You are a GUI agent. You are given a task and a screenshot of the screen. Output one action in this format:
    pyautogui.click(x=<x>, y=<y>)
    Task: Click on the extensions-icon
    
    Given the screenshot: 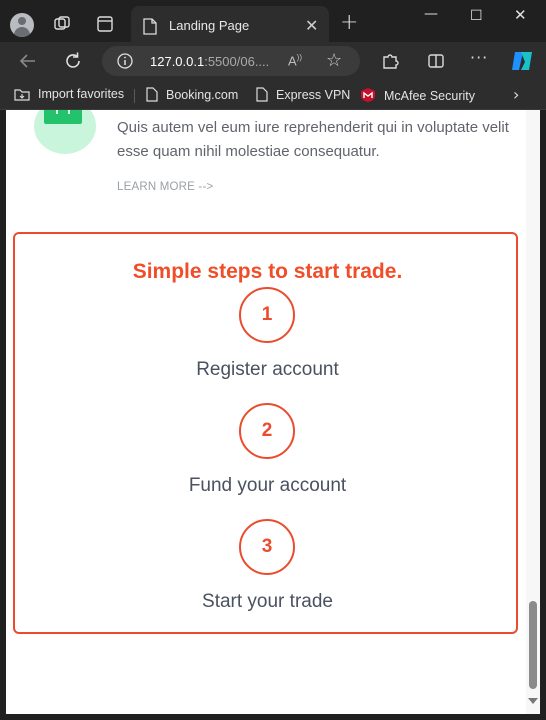 What is the action you would take?
    pyautogui.click(x=390, y=61)
    